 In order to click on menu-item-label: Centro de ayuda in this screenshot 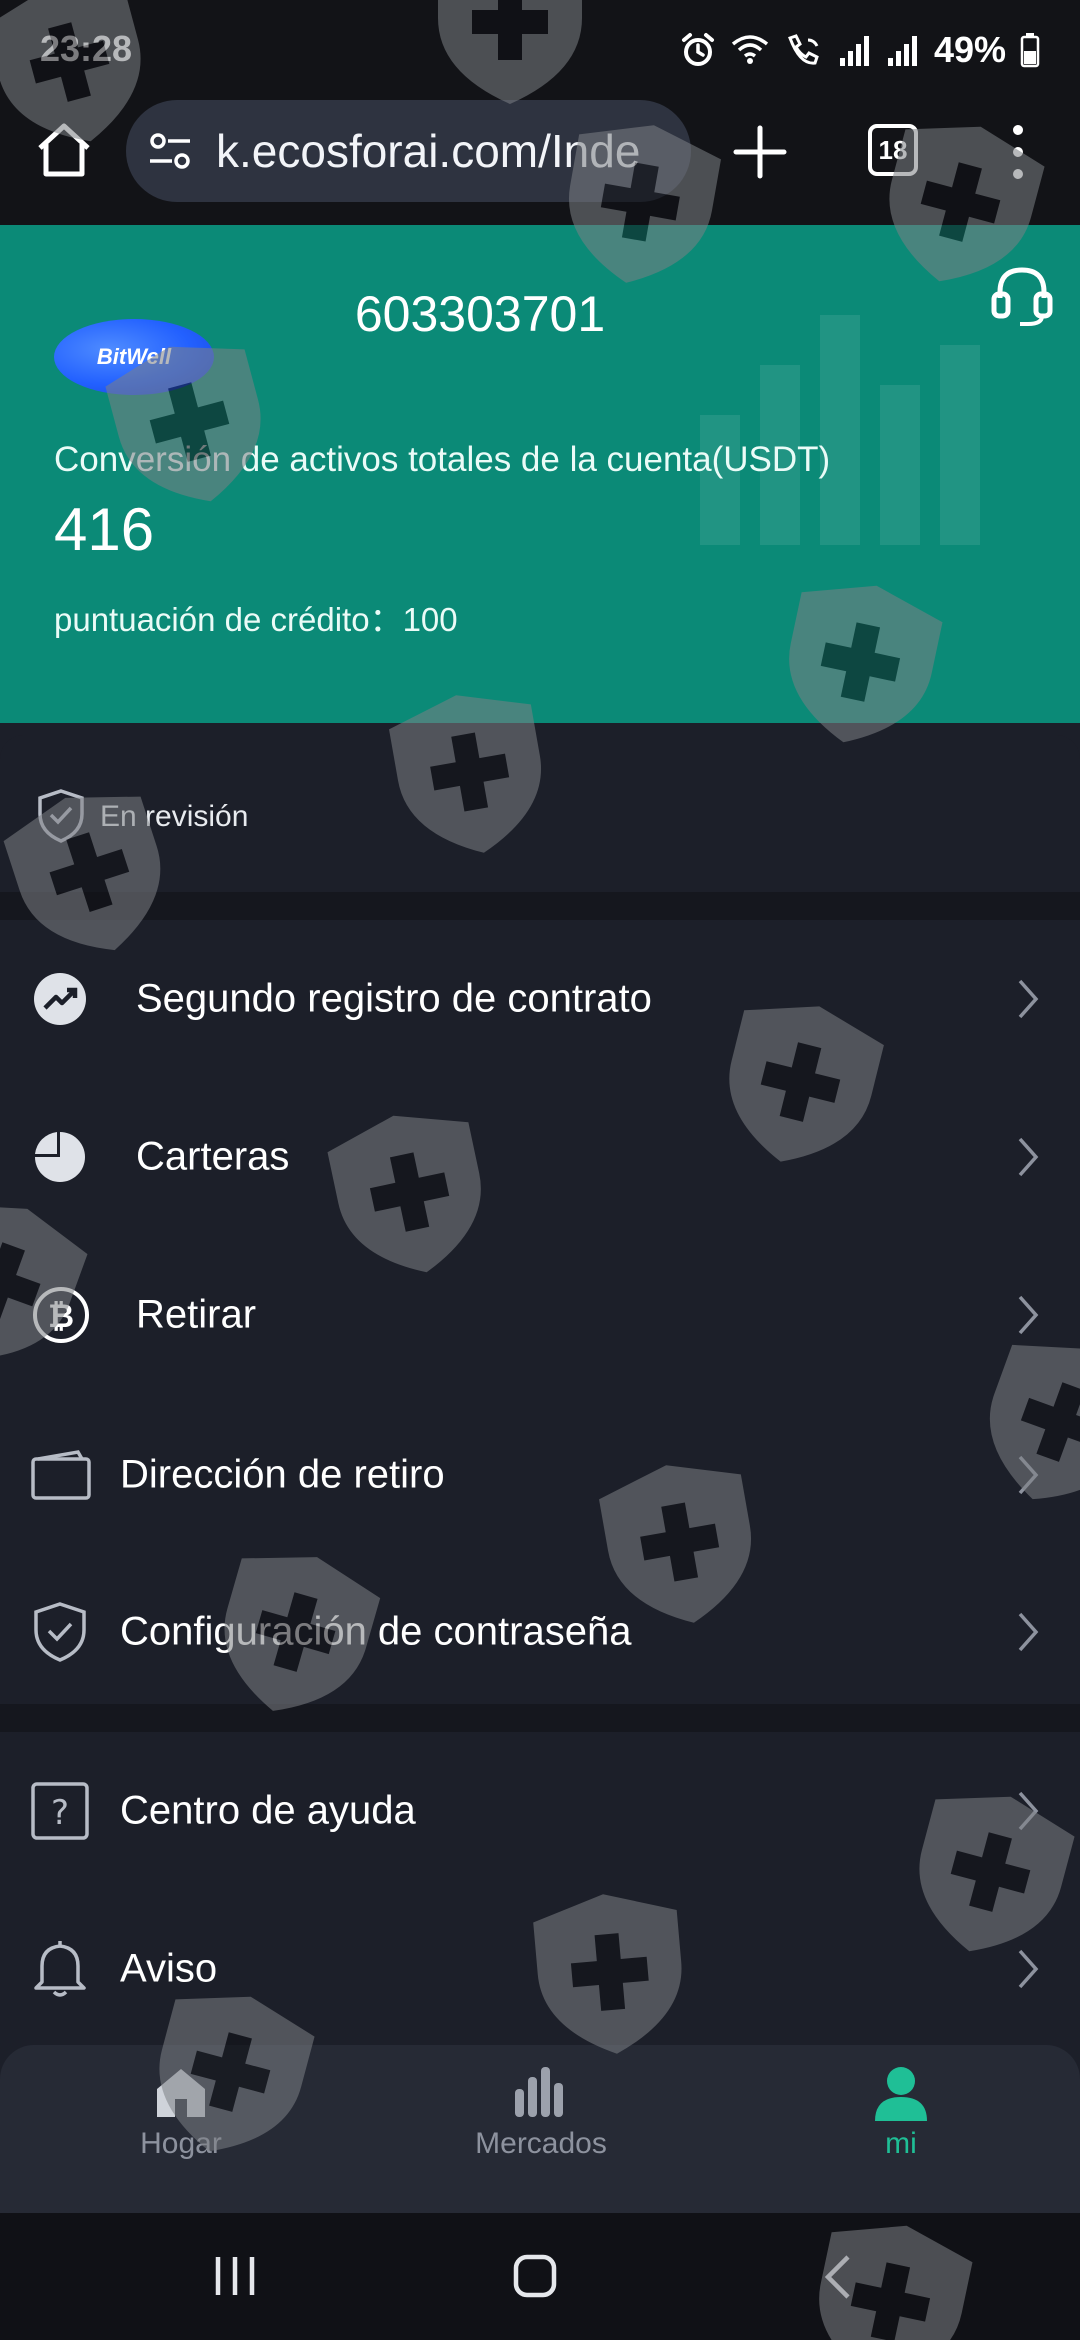, I will do `click(268, 1810)`.